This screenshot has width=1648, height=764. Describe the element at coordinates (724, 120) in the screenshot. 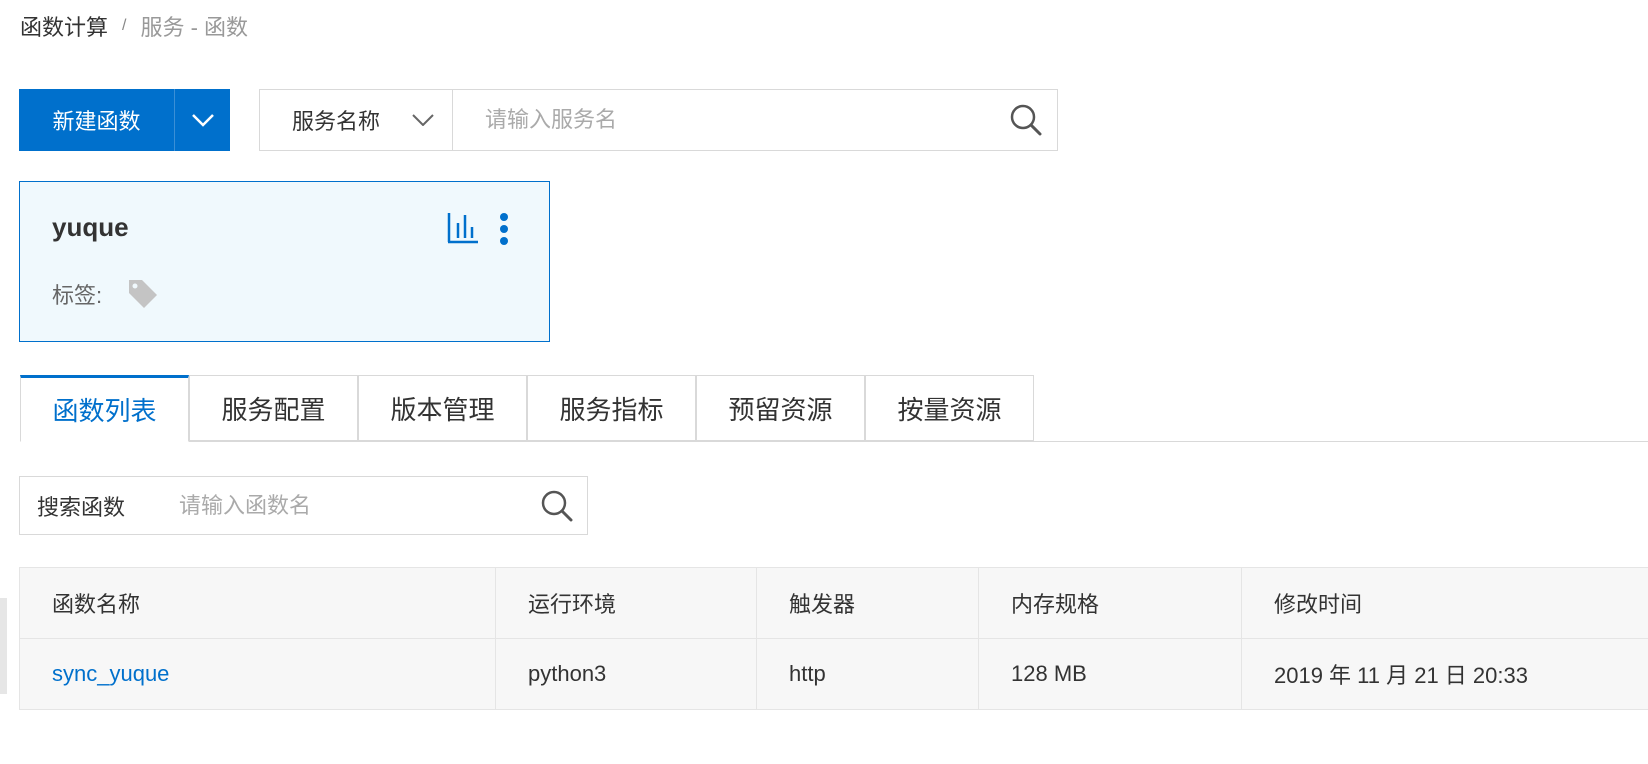

I see `service-search-input` at that location.